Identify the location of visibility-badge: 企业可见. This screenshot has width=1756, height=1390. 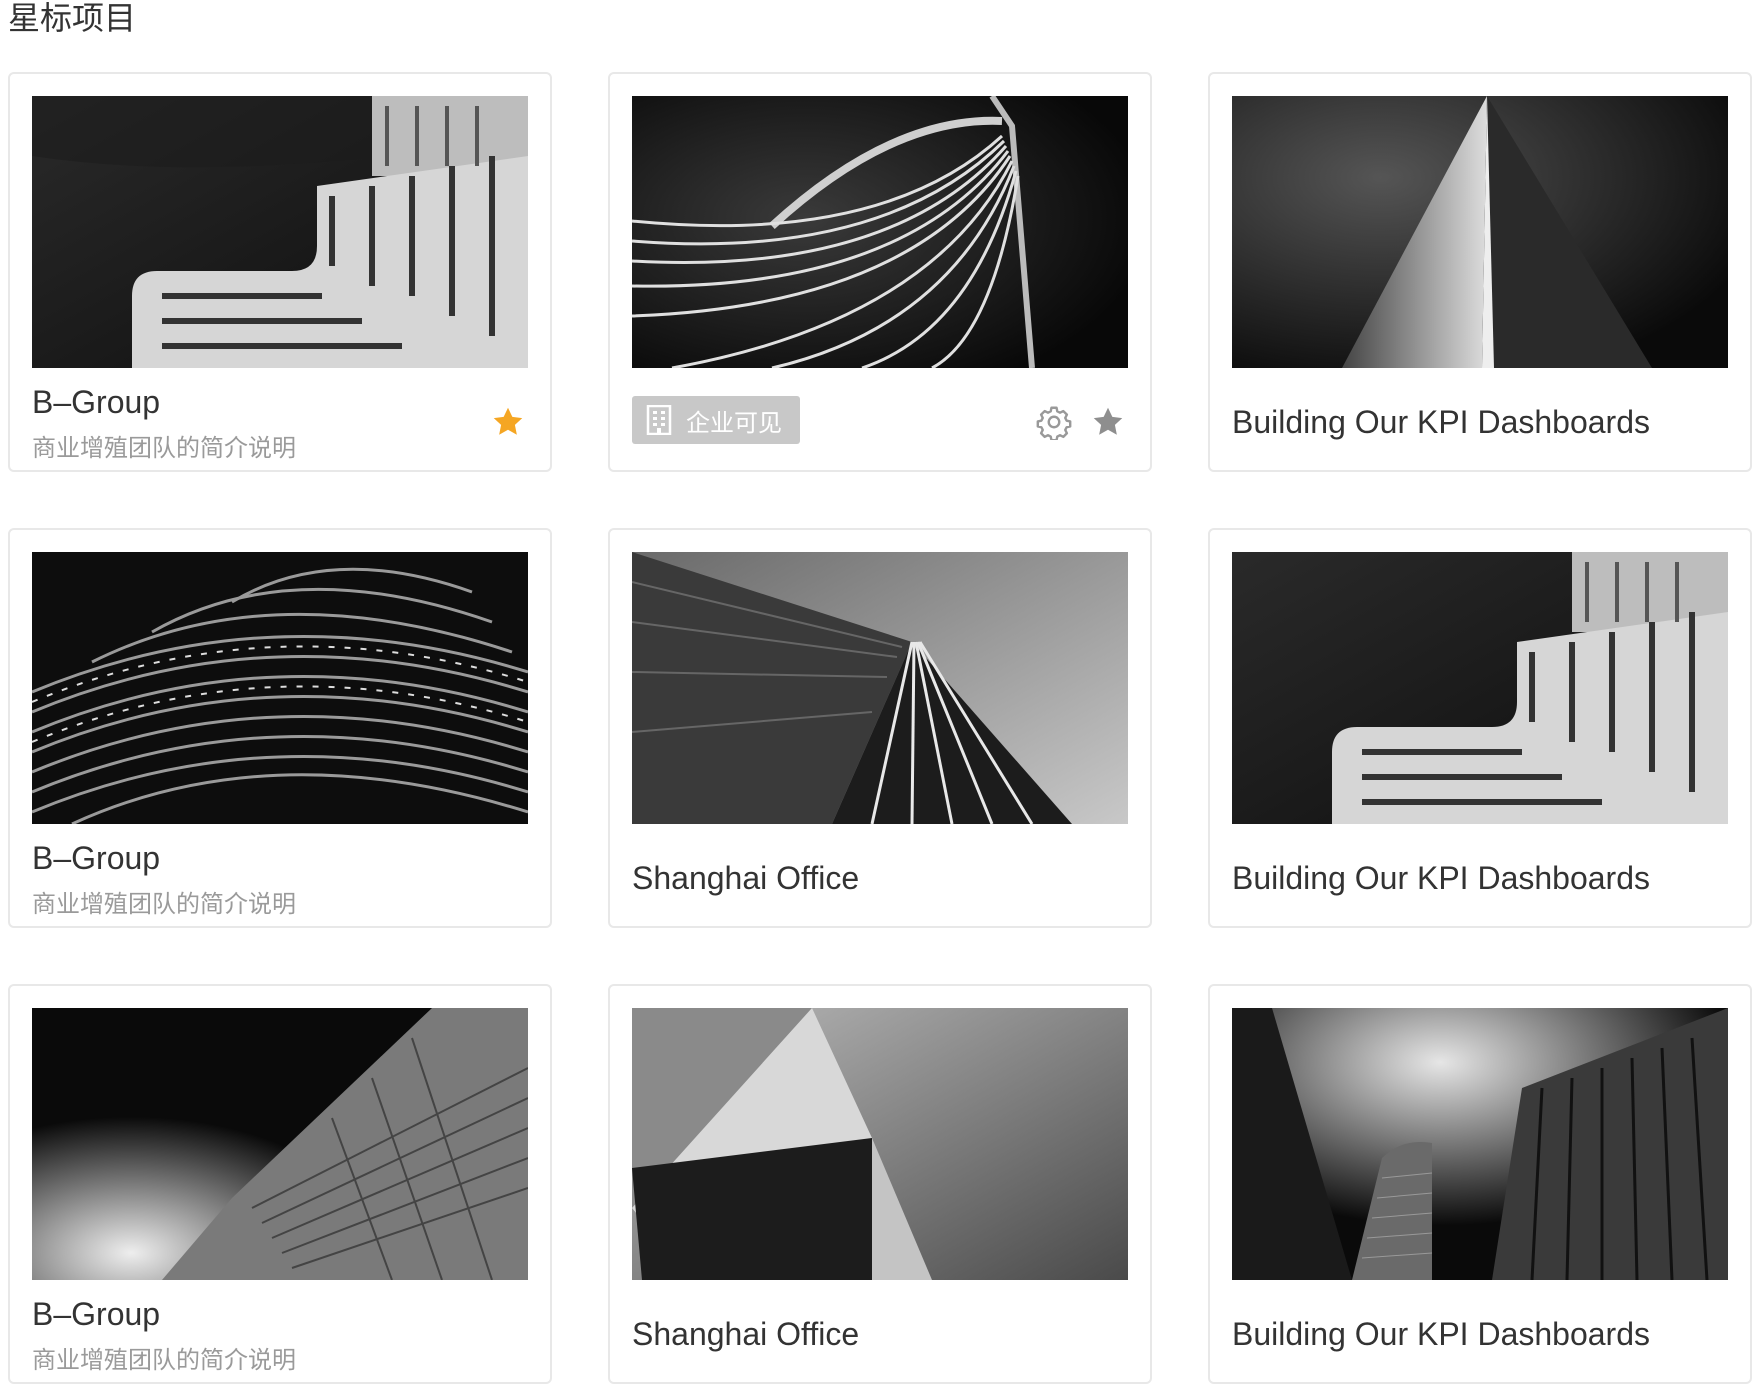
(716, 420).